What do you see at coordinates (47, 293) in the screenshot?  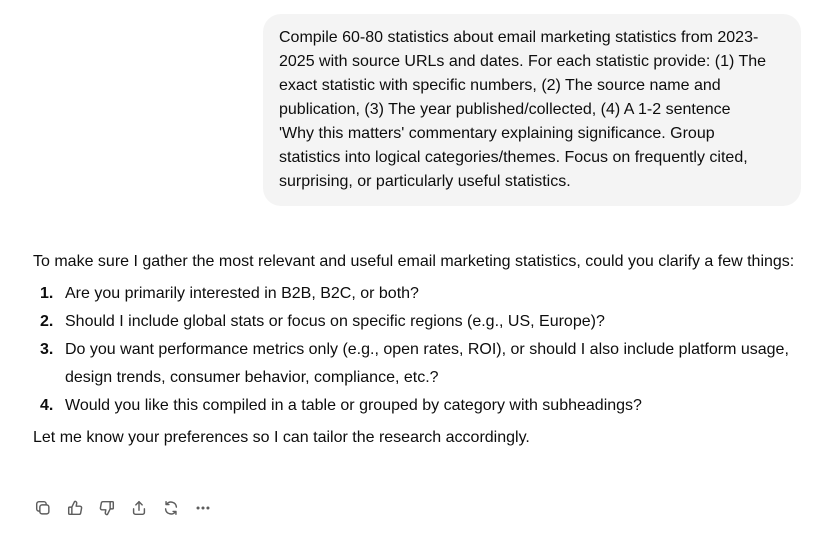 I see `list-number: 1.` at bounding box center [47, 293].